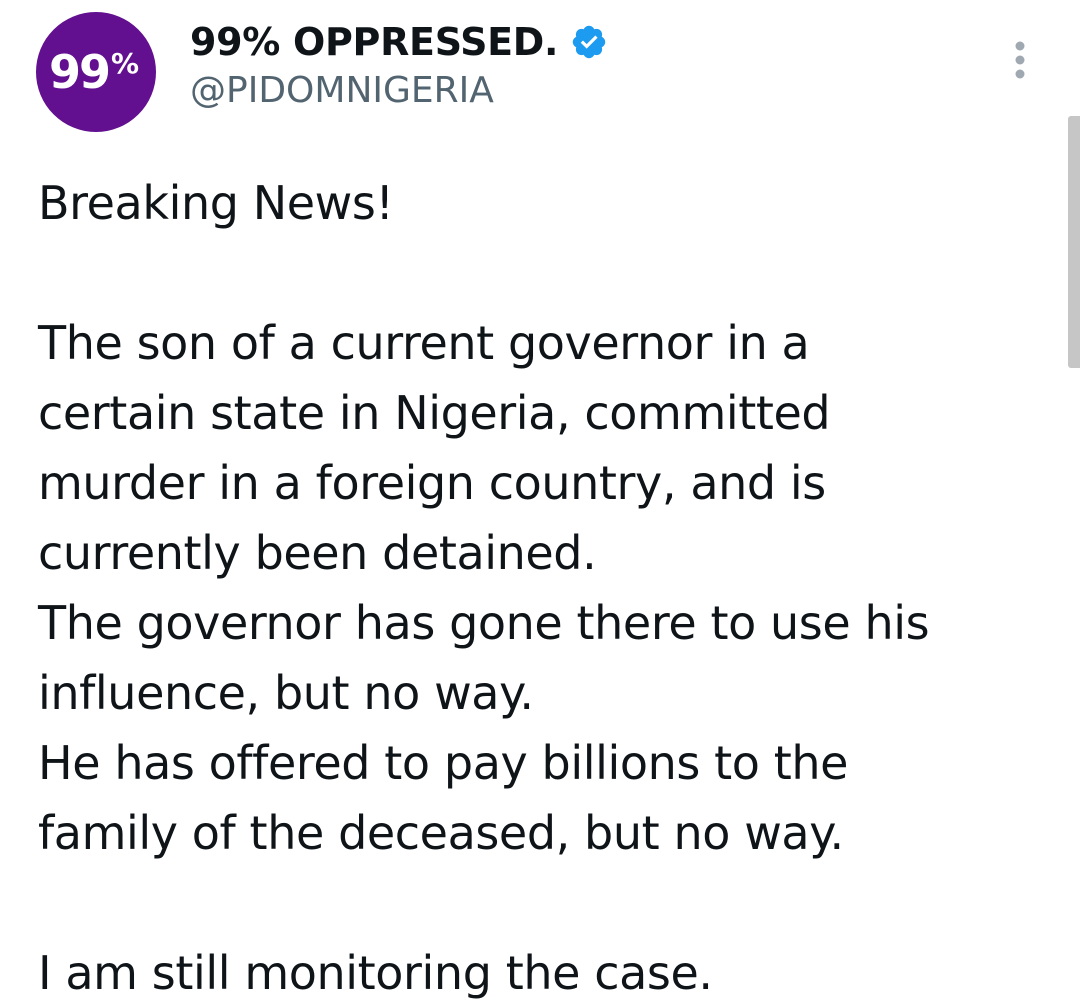 This screenshot has height=1008, width=1080. Describe the element at coordinates (434, 413) in the screenshot. I see `tweet-line: certain state in Nigeria, committed` at that location.